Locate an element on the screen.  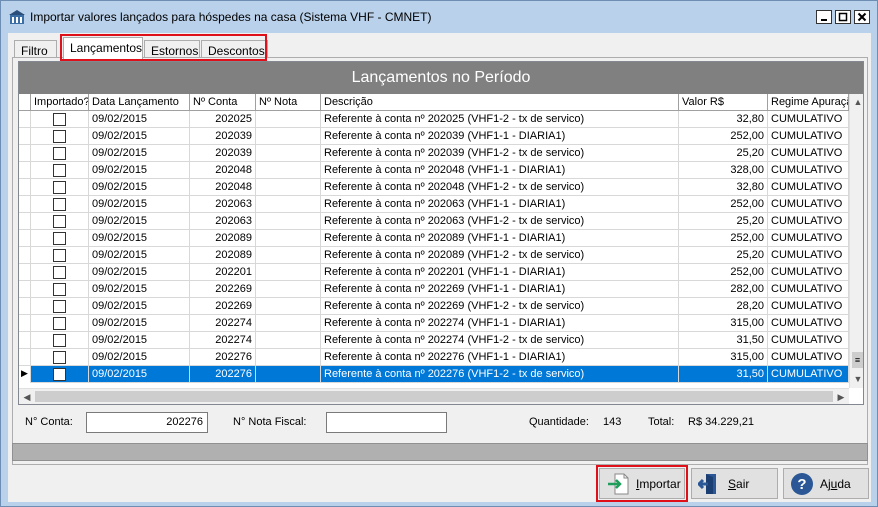
column-header-descricao: Descrição is located at coordinates (500, 102).